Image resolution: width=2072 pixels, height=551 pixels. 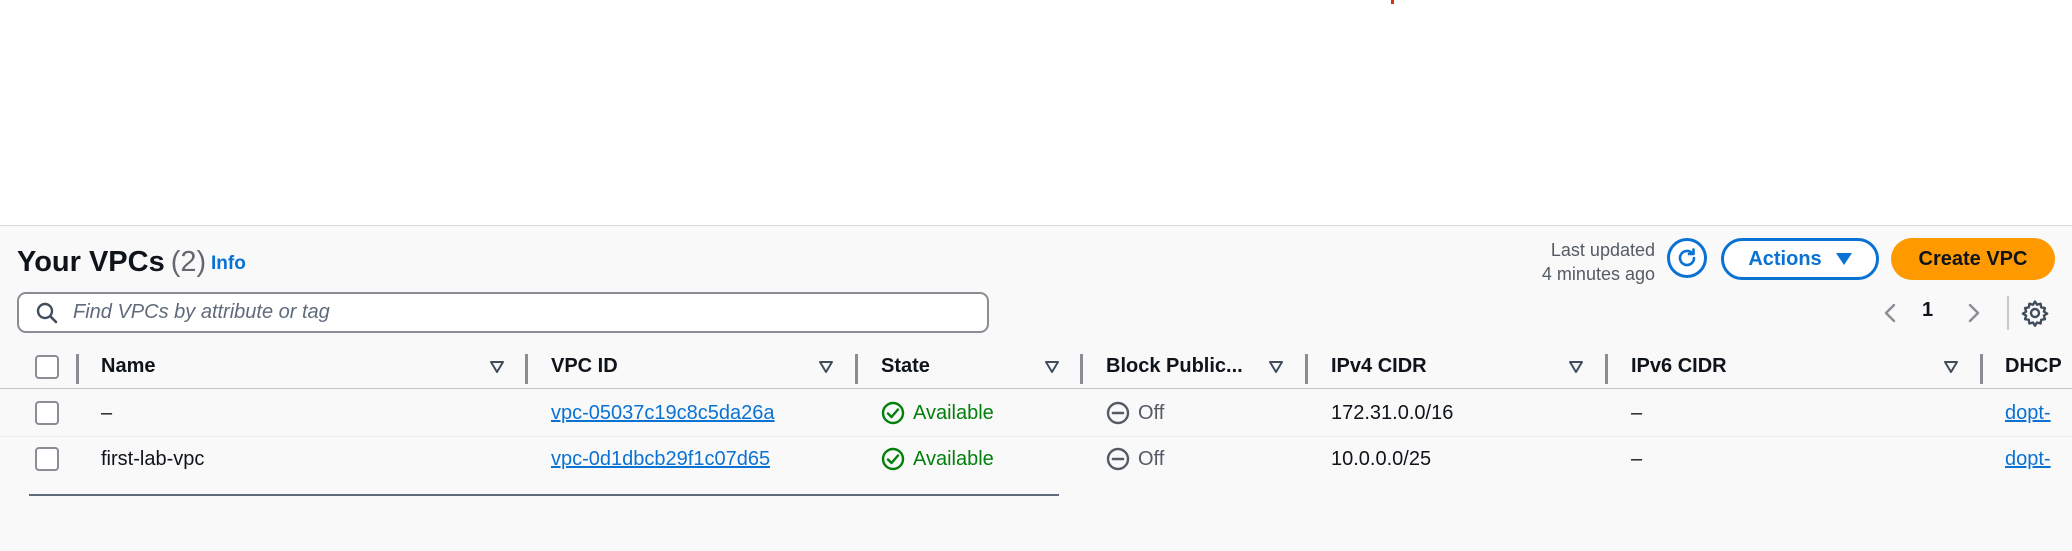 What do you see at coordinates (2035, 313) in the screenshot?
I see `gear-icon` at bounding box center [2035, 313].